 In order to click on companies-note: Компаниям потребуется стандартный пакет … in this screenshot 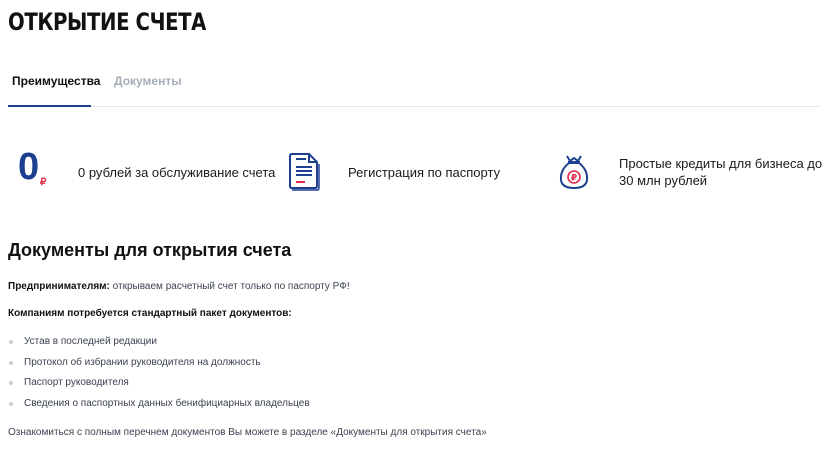, I will do `click(150, 313)`.